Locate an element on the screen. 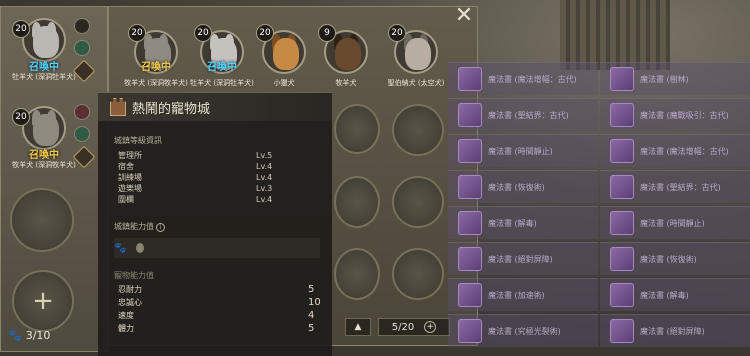  castle-icon is located at coordinates (118, 107).